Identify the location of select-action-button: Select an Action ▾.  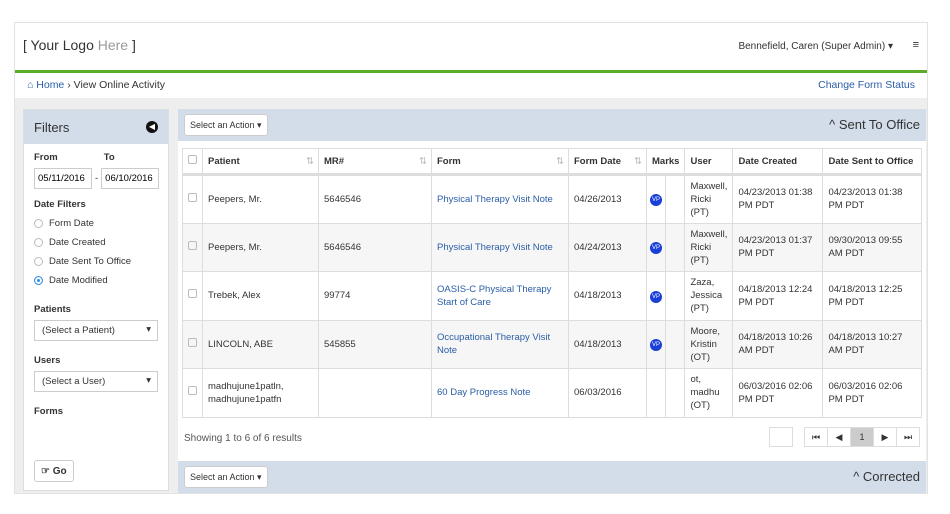
(226, 125).